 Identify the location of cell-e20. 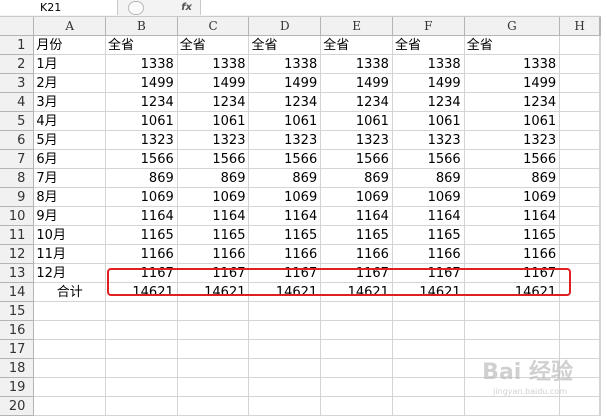
(356, 406).